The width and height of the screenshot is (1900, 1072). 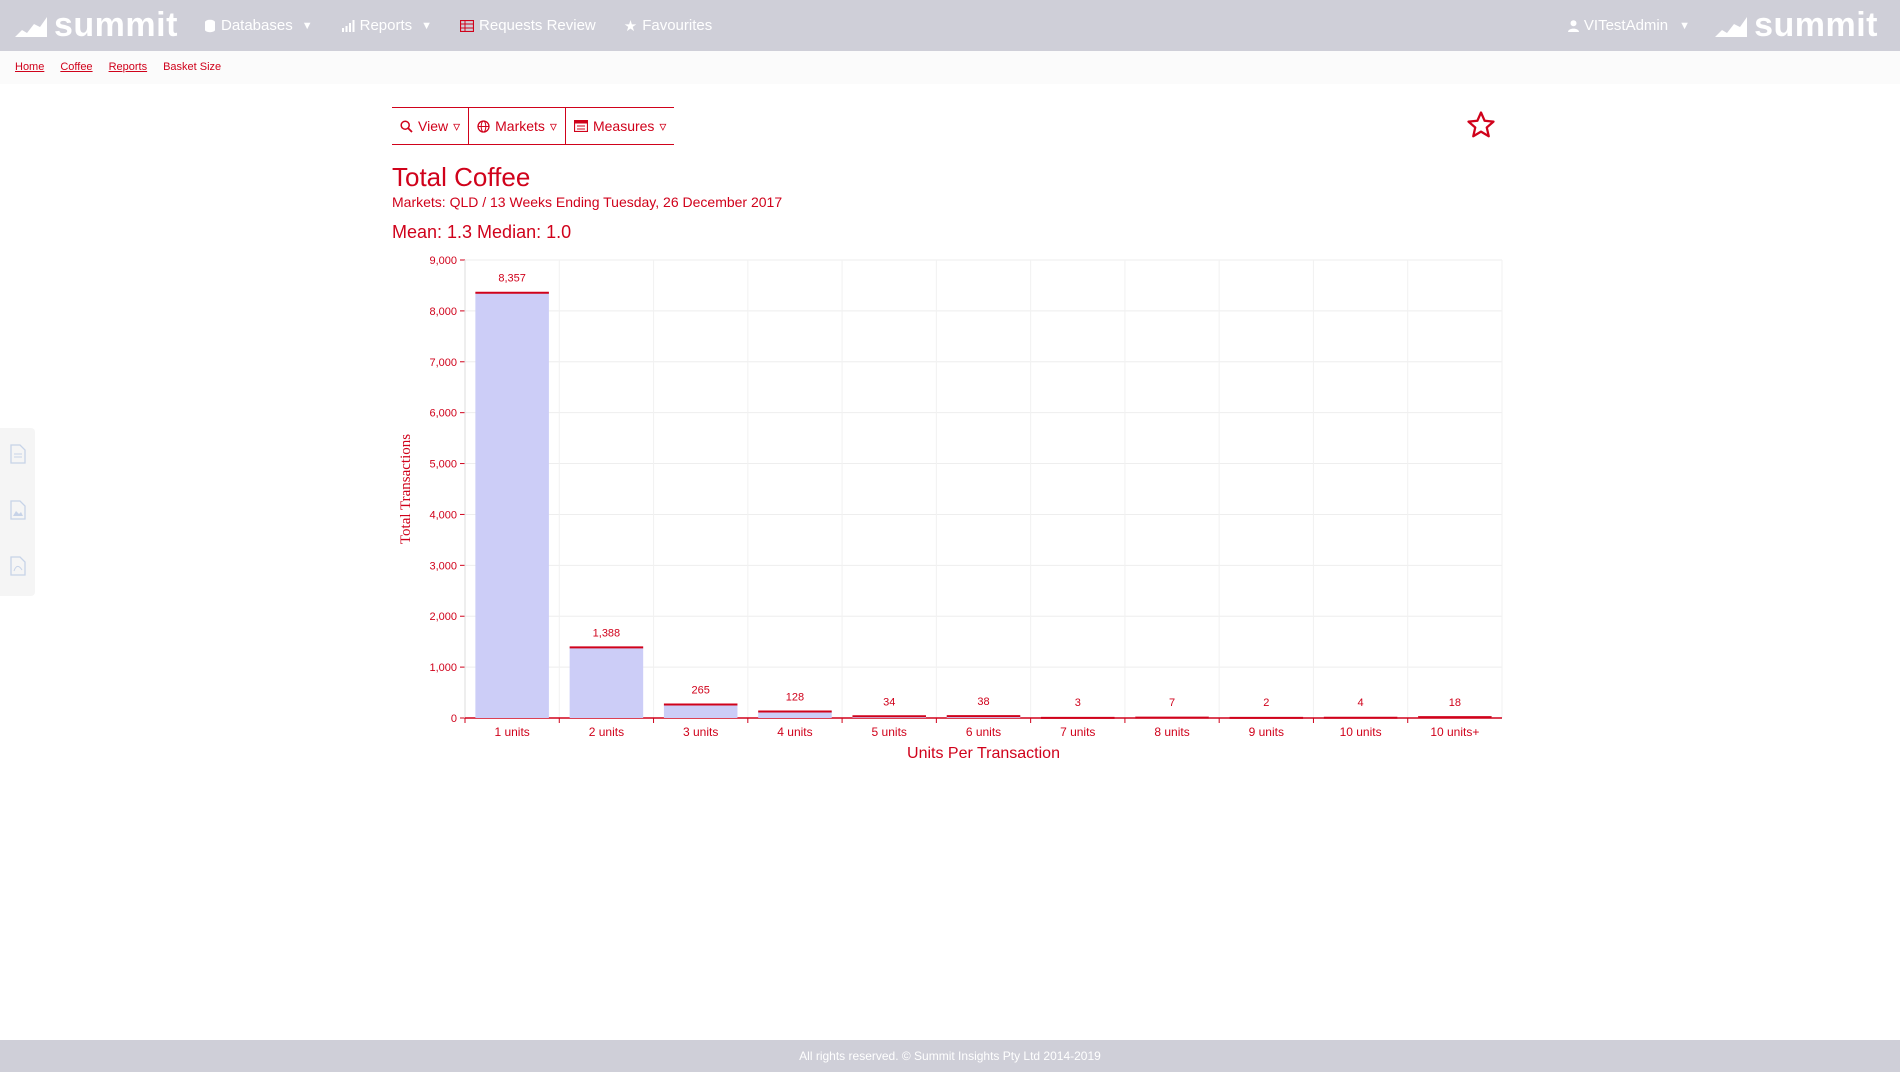 What do you see at coordinates (630, 26) in the screenshot?
I see `star-icon: ★` at bounding box center [630, 26].